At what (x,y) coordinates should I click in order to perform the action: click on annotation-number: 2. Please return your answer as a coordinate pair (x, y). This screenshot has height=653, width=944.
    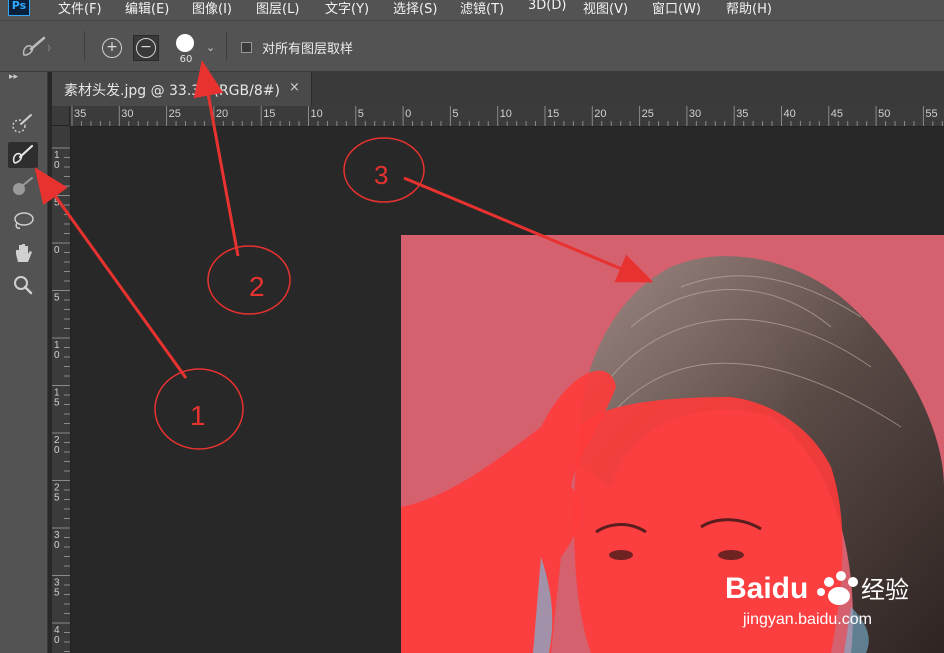
    Looking at the image, I should click on (257, 286).